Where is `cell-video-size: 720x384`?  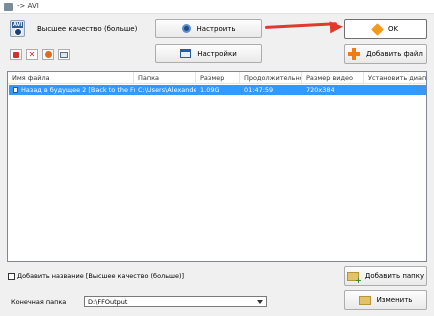 cell-video-size: 720x384 is located at coordinates (320, 90).